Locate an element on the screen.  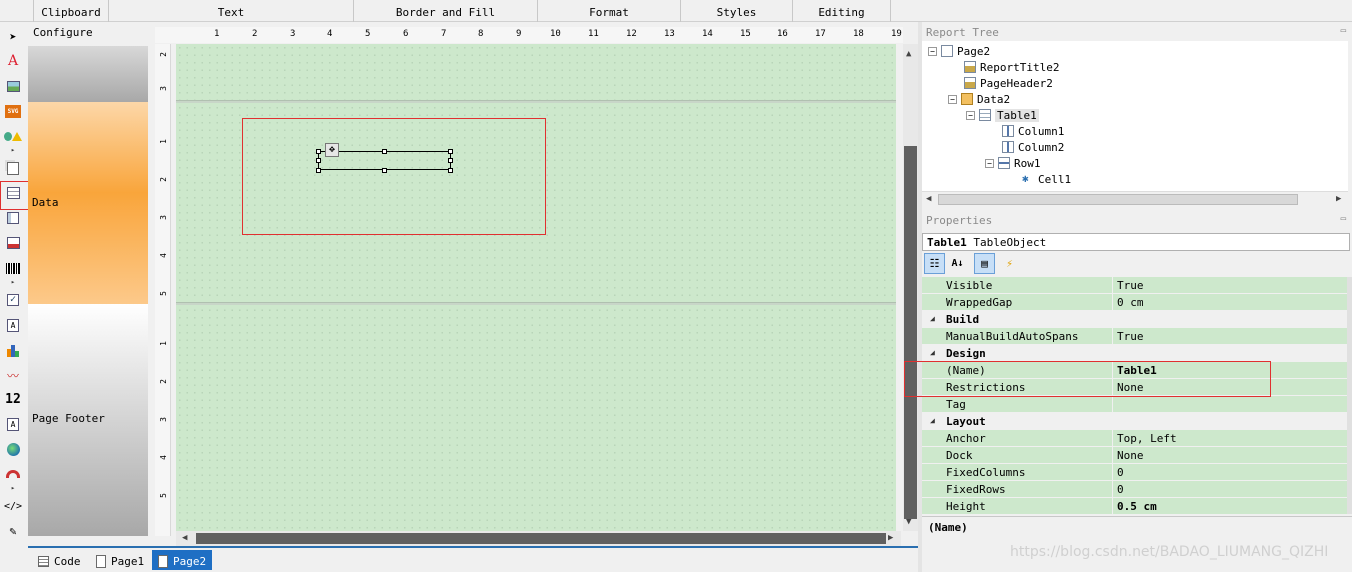
configure-bands-button: Configure is located at coordinates (88, 34).